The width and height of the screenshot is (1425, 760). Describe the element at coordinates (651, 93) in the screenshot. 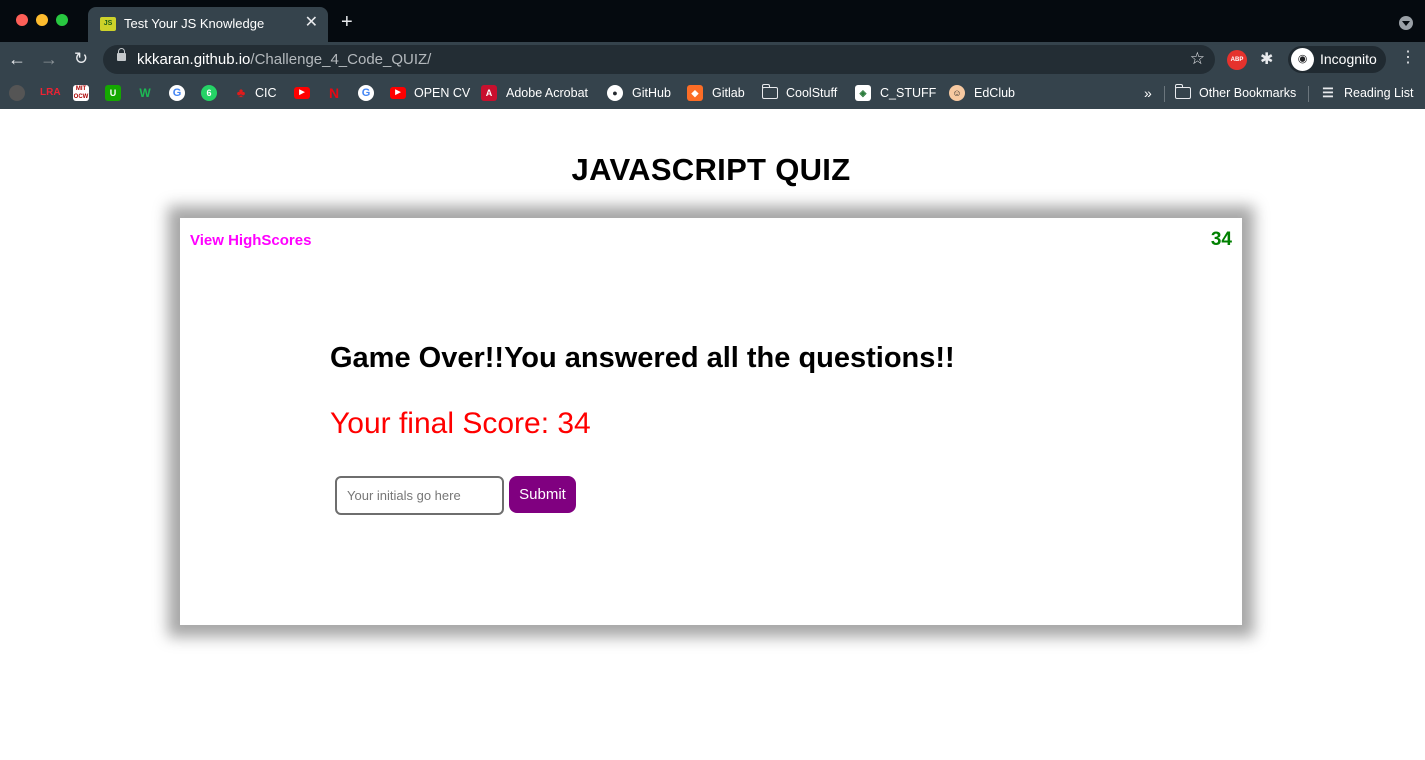

I see `bookmark-label: GitHub` at that location.